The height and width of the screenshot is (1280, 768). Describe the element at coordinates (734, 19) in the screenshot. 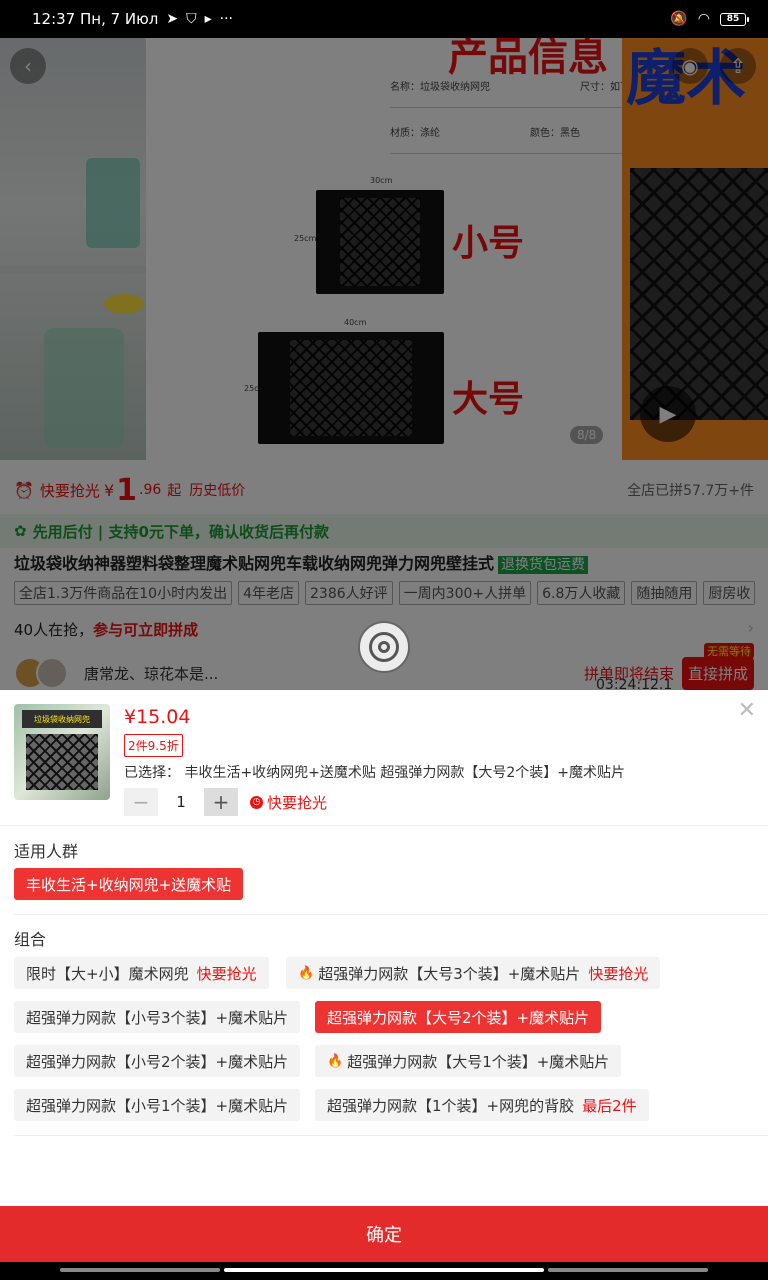

I see `battery-icon: 85` at that location.